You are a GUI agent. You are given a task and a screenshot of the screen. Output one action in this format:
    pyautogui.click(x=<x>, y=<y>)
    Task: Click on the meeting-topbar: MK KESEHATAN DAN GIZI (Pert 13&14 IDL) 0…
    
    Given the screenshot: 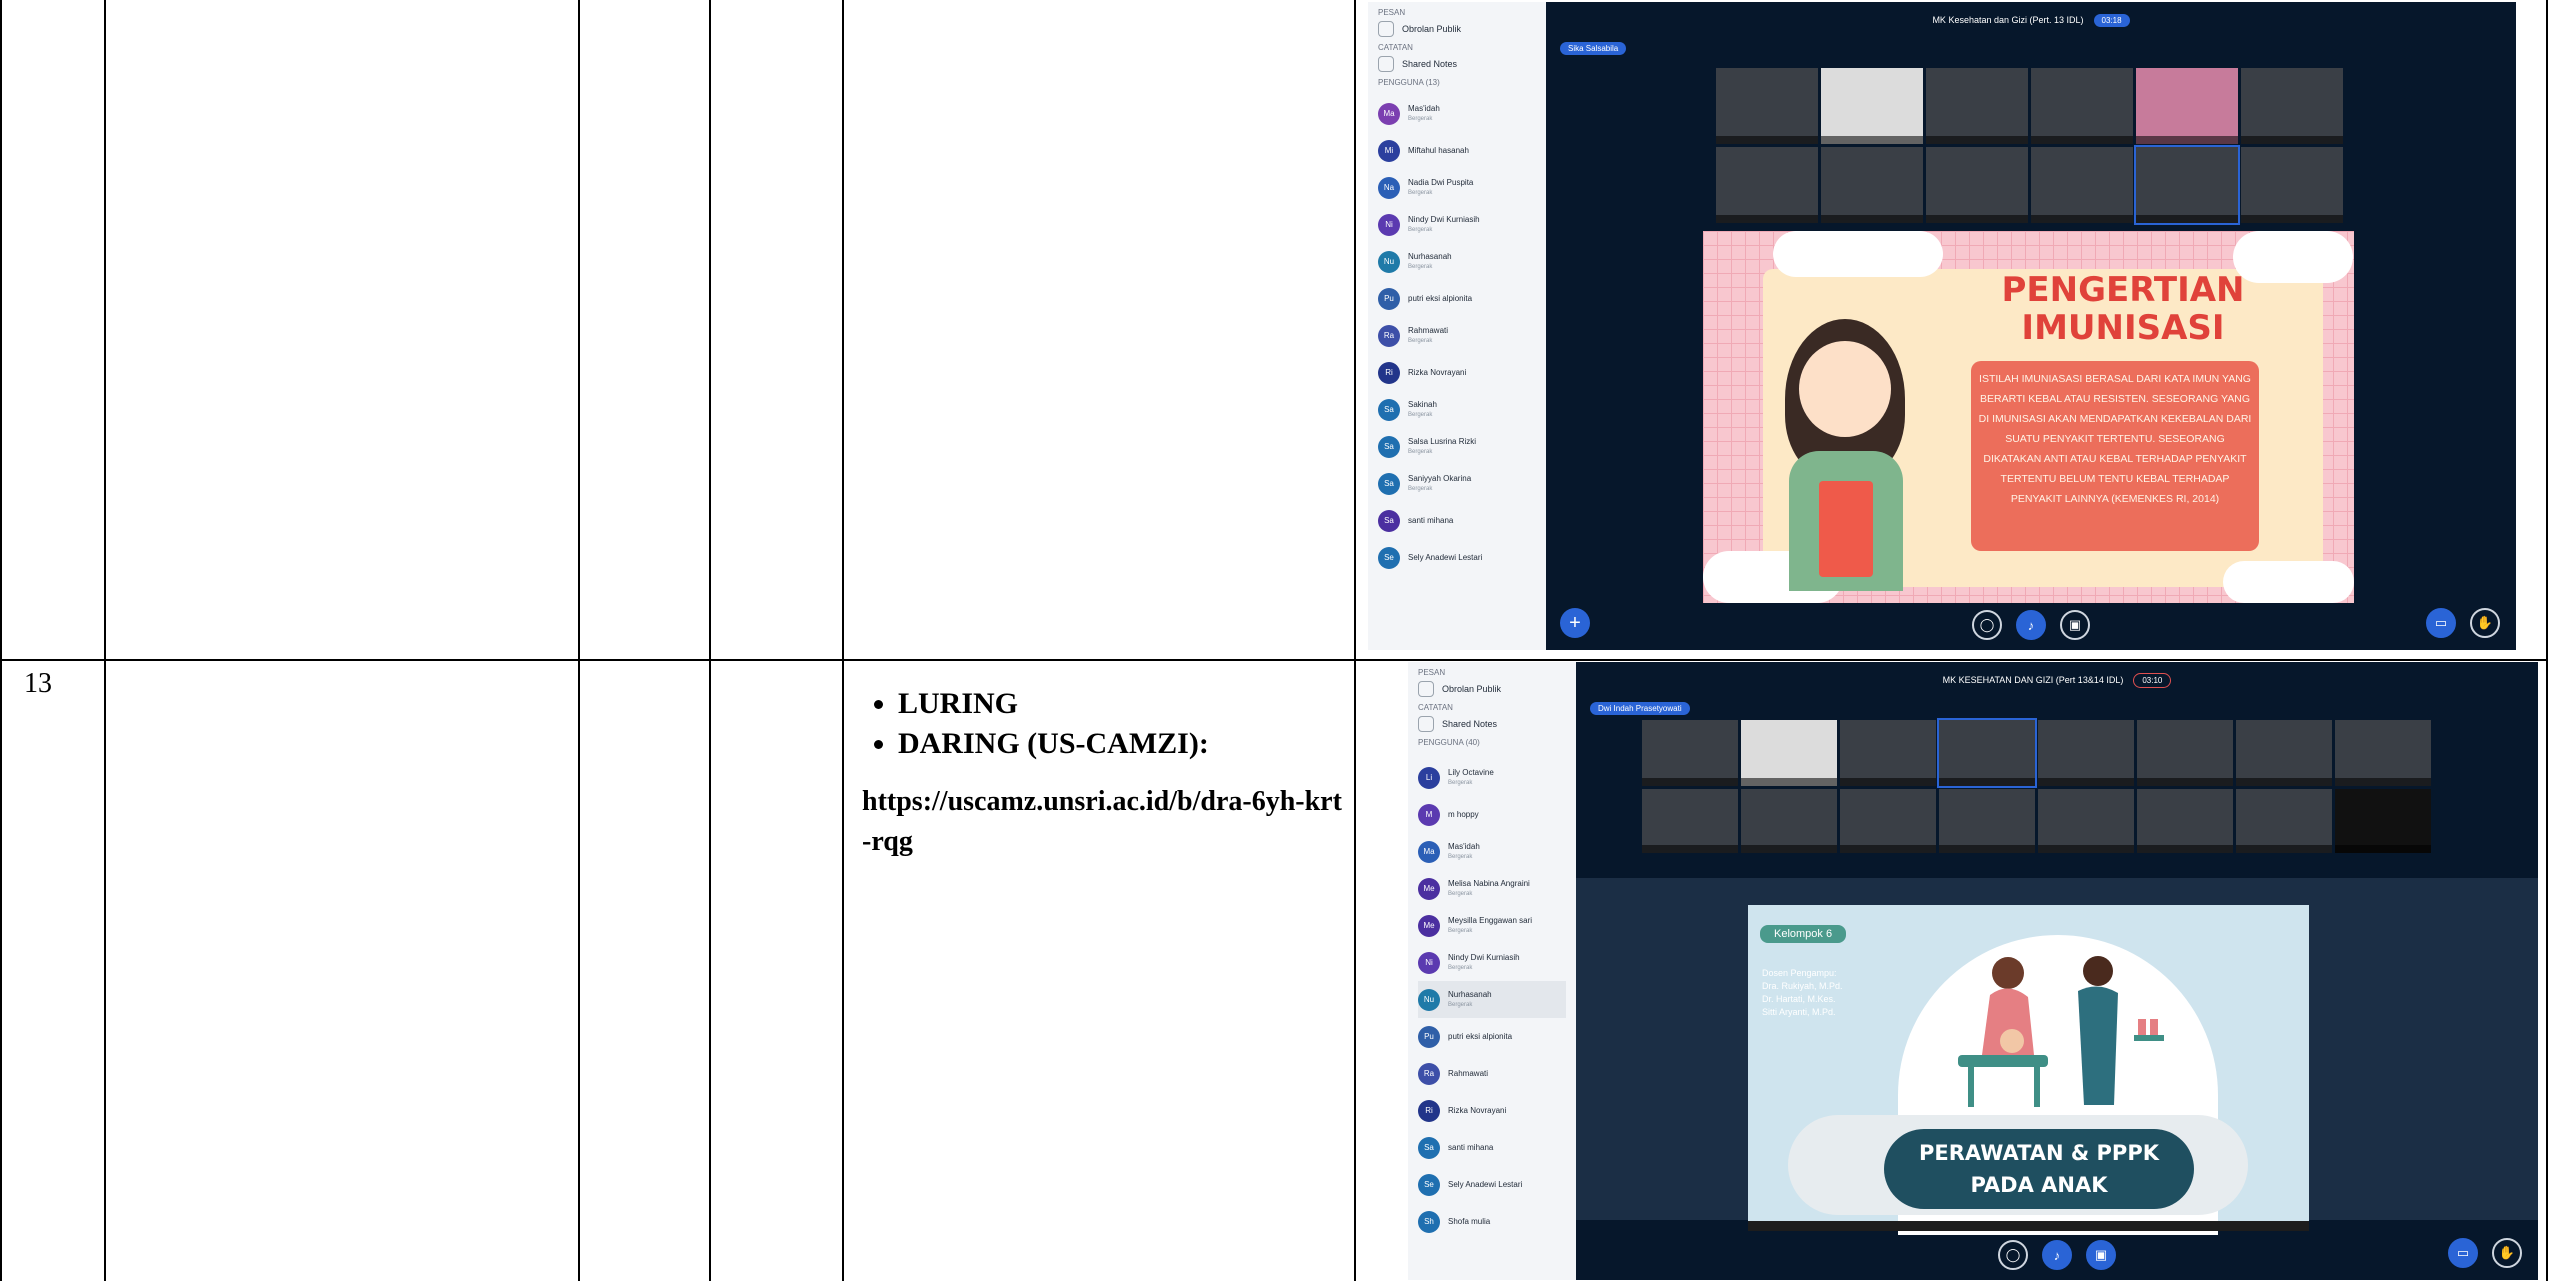 What is the action you would take?
    pyautogui.click(x=2057, y=680)
    